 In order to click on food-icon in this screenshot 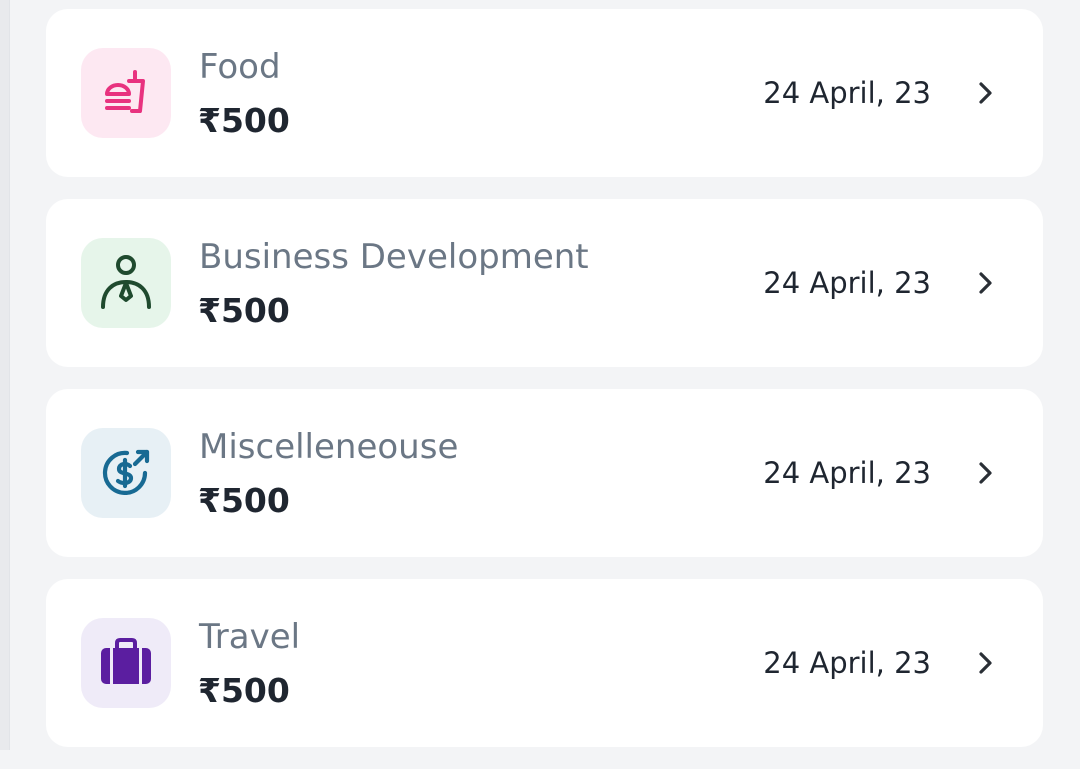, I will do `click(126, 93)`.